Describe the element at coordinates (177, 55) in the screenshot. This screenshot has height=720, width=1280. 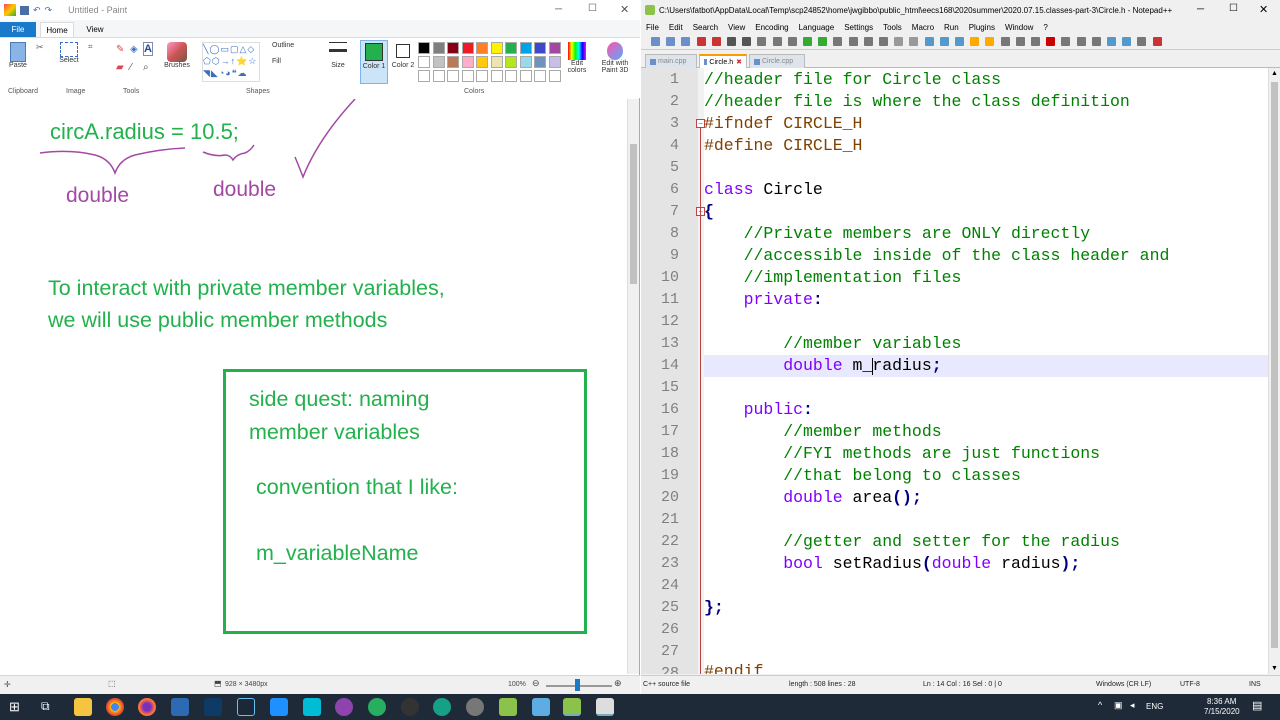
I see `brushes-button: Brushes` at that location.